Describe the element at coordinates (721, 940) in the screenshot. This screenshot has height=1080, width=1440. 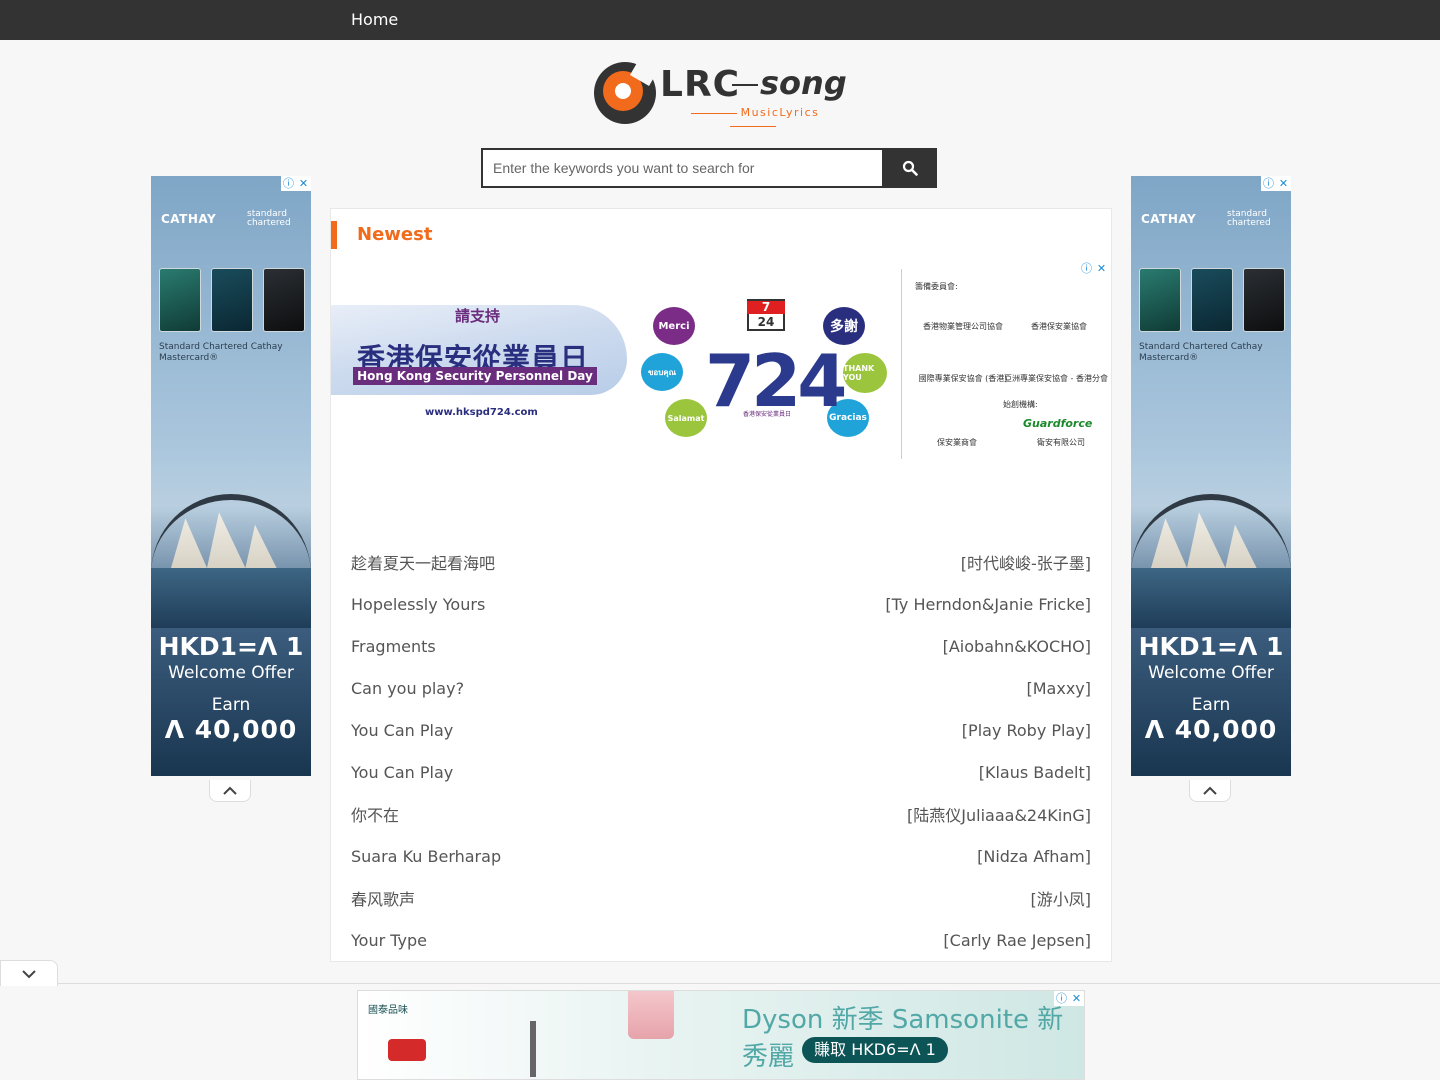
I see `list-item: Your Type [Carly Rae Jepsen]` at that location.